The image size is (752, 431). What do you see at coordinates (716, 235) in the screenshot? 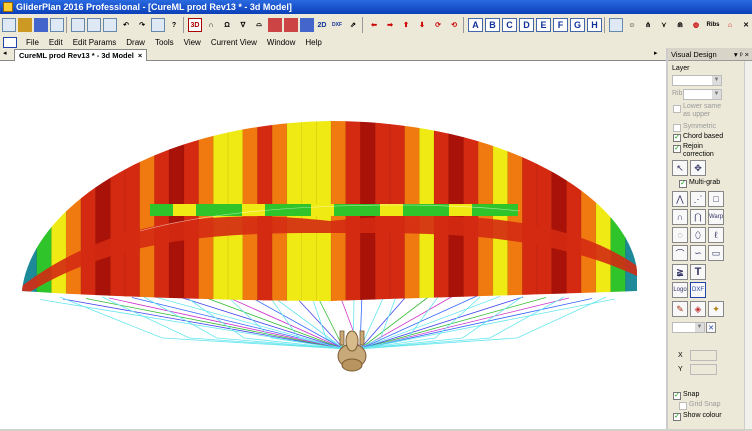
I see `freeform-draw-icon: ℓ` at bounding box center [716, 235].